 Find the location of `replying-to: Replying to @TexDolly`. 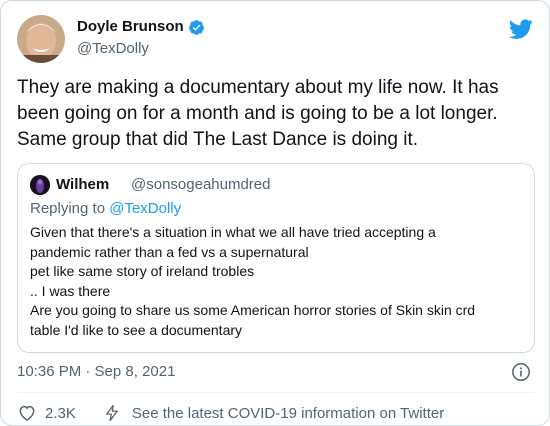

replying-to: Replying to @TexDolly is located at coordinates (105, 209).